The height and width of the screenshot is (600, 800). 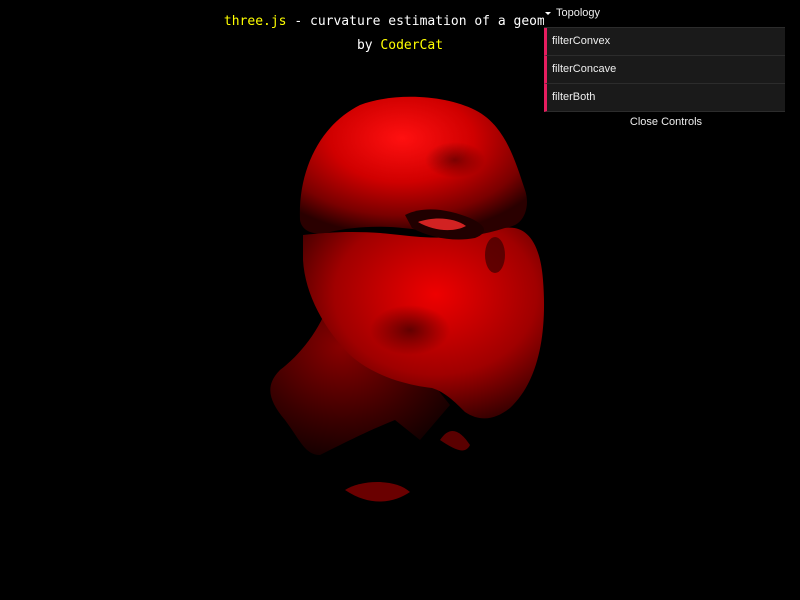 What do you see at coordinates (664, 42) in the screenshot?
I see `gui-item-filter-convex: filterConvex` at bounding box center [664, 42].